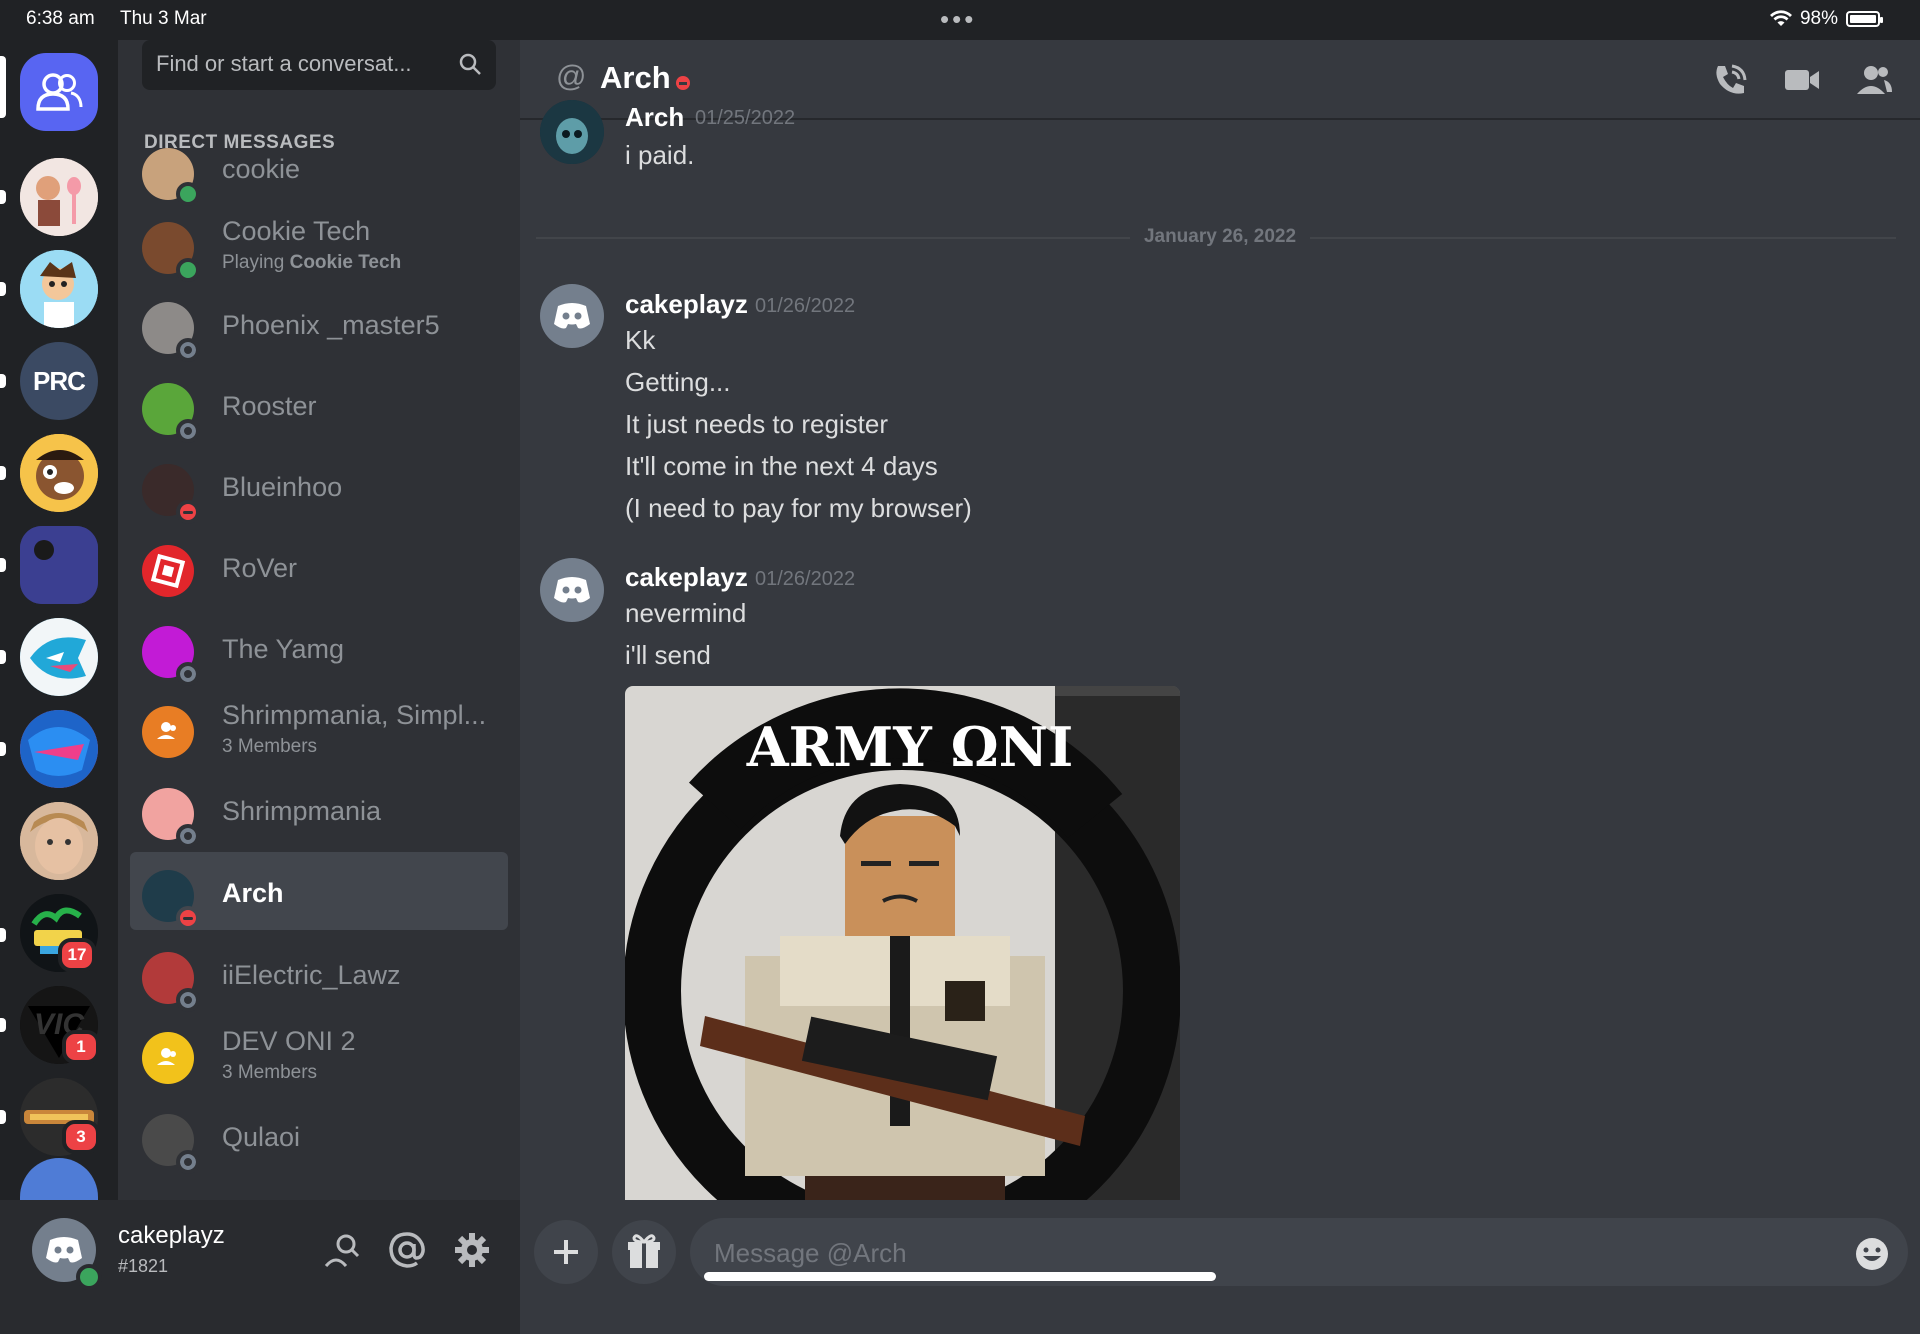 This screenshot has width=1920, height=1334. I want to click on mention-badge: 17, so click(77, 955).